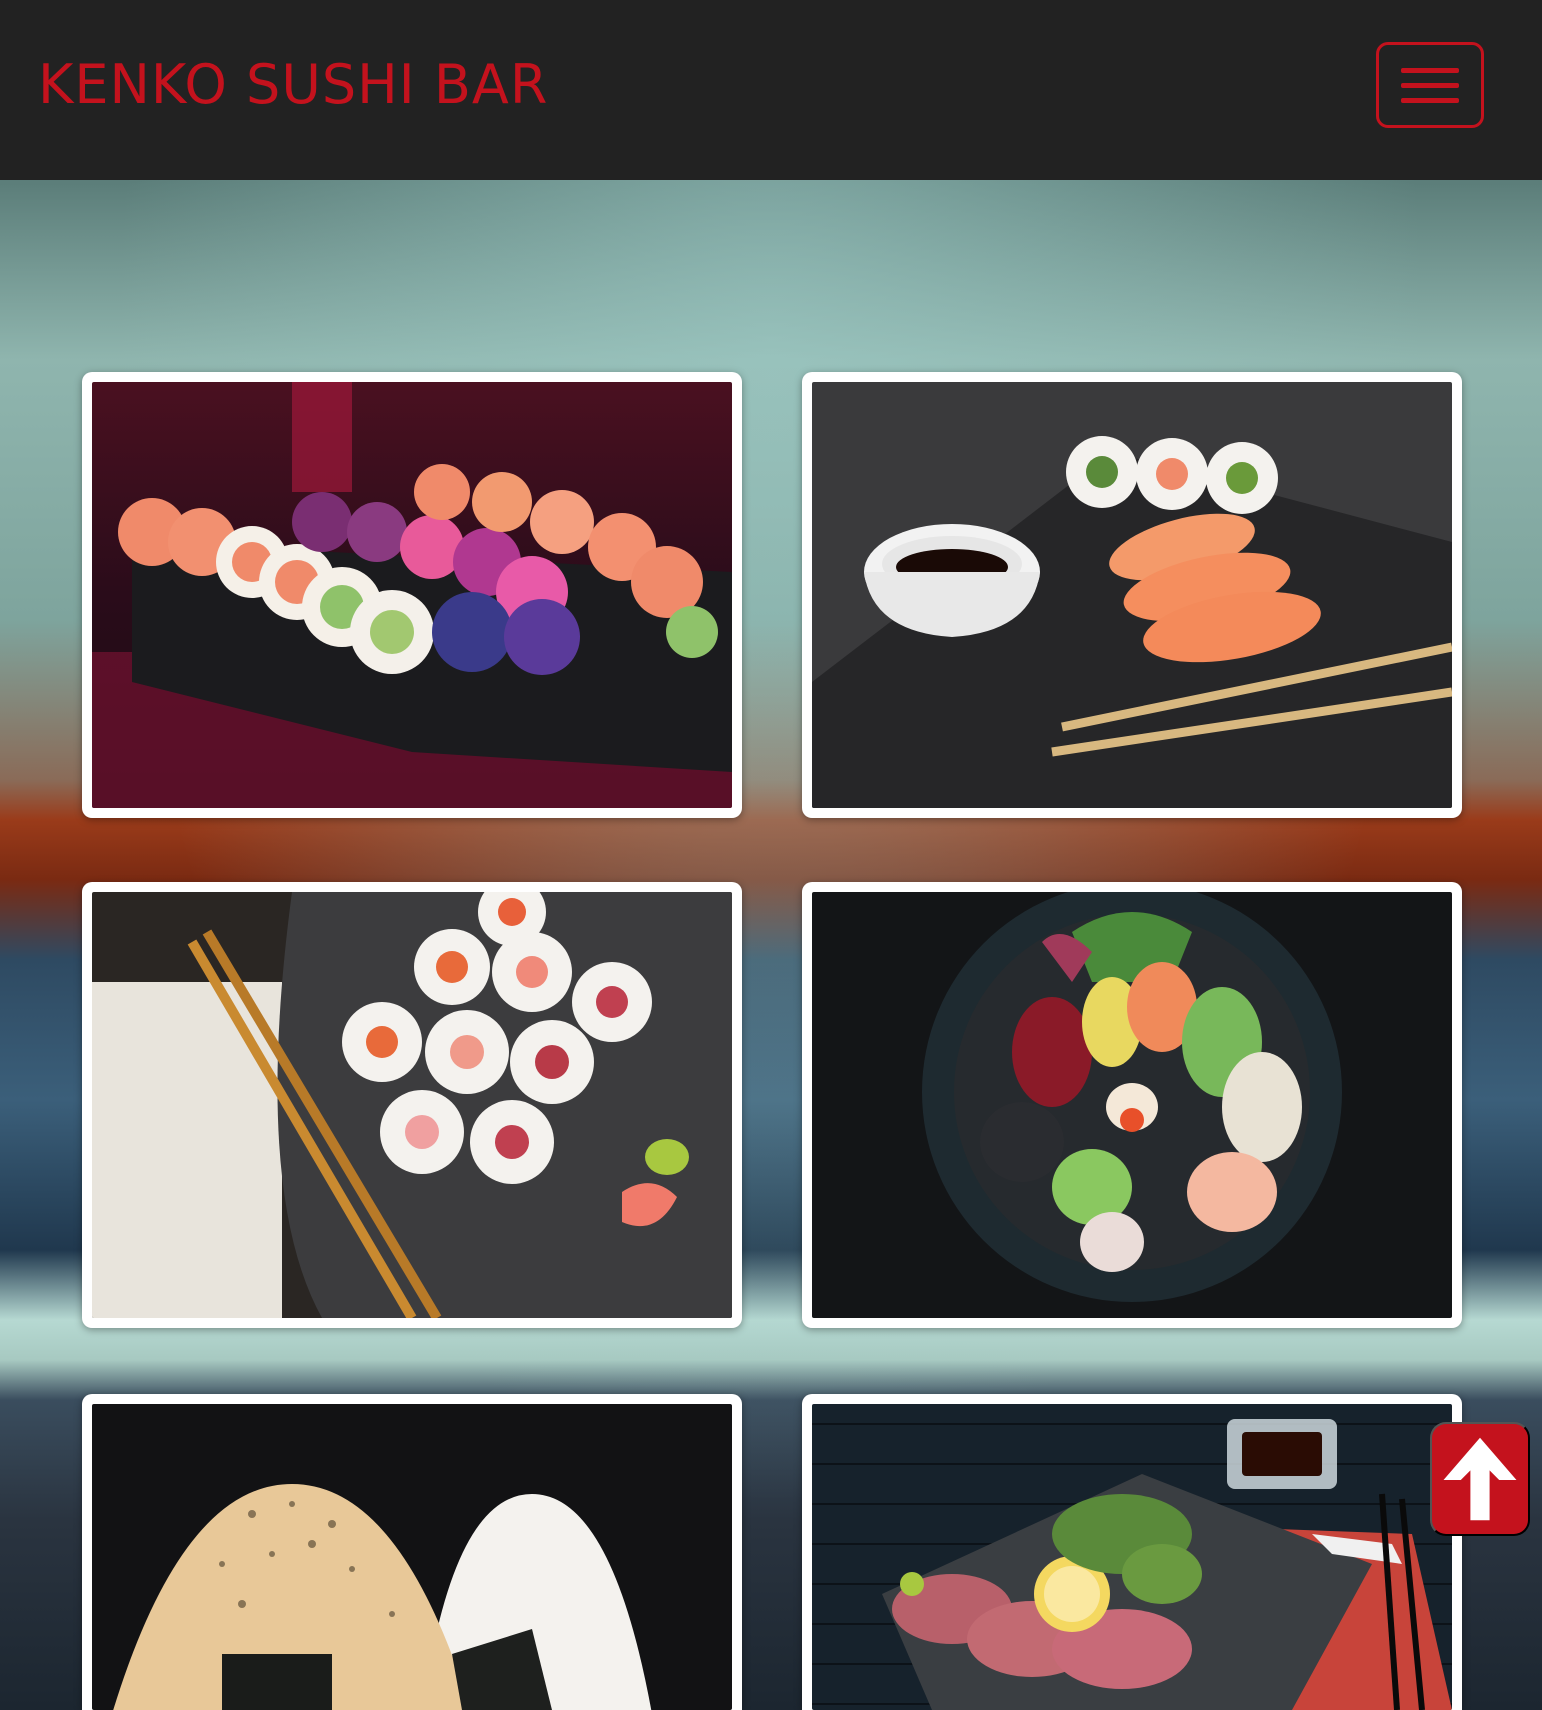 Image resolution: width=1542 pixels, height=1710 pixels. I want to click on gallery-photo-nigiri-maki, so click(1132, 595).